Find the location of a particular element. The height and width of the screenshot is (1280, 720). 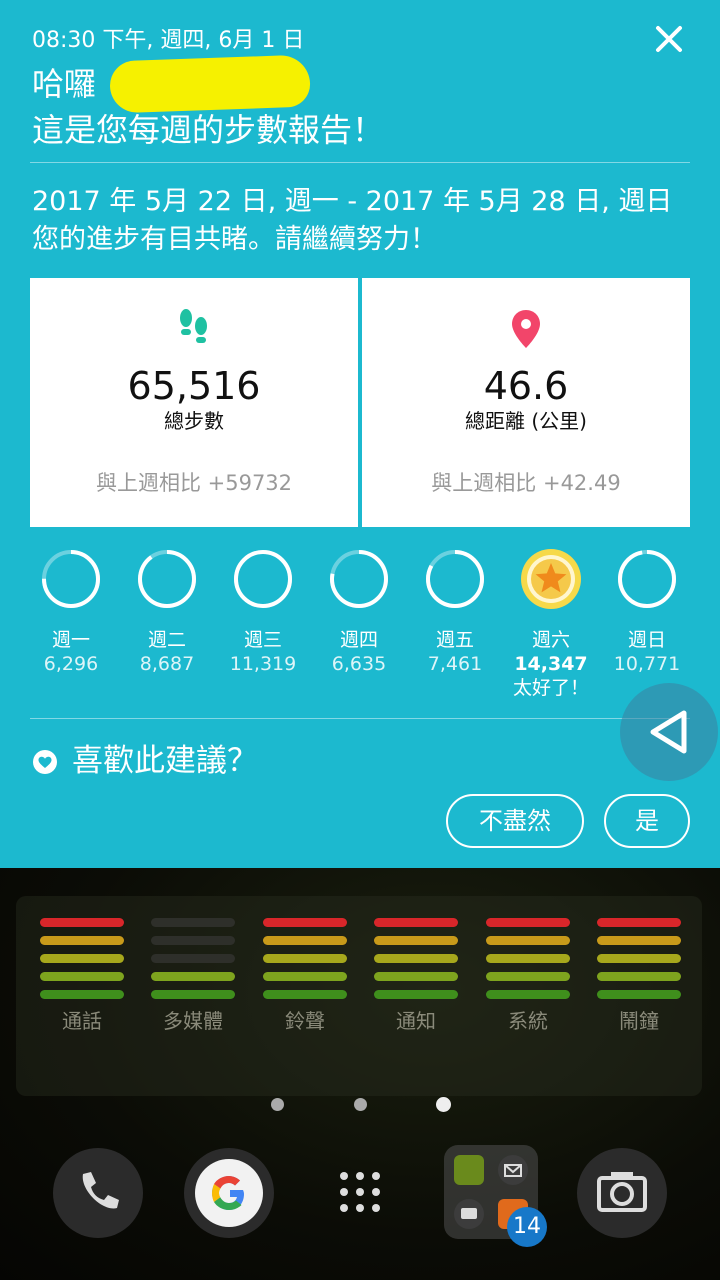

day-name: 週四 is located at coordinates (358, 640).